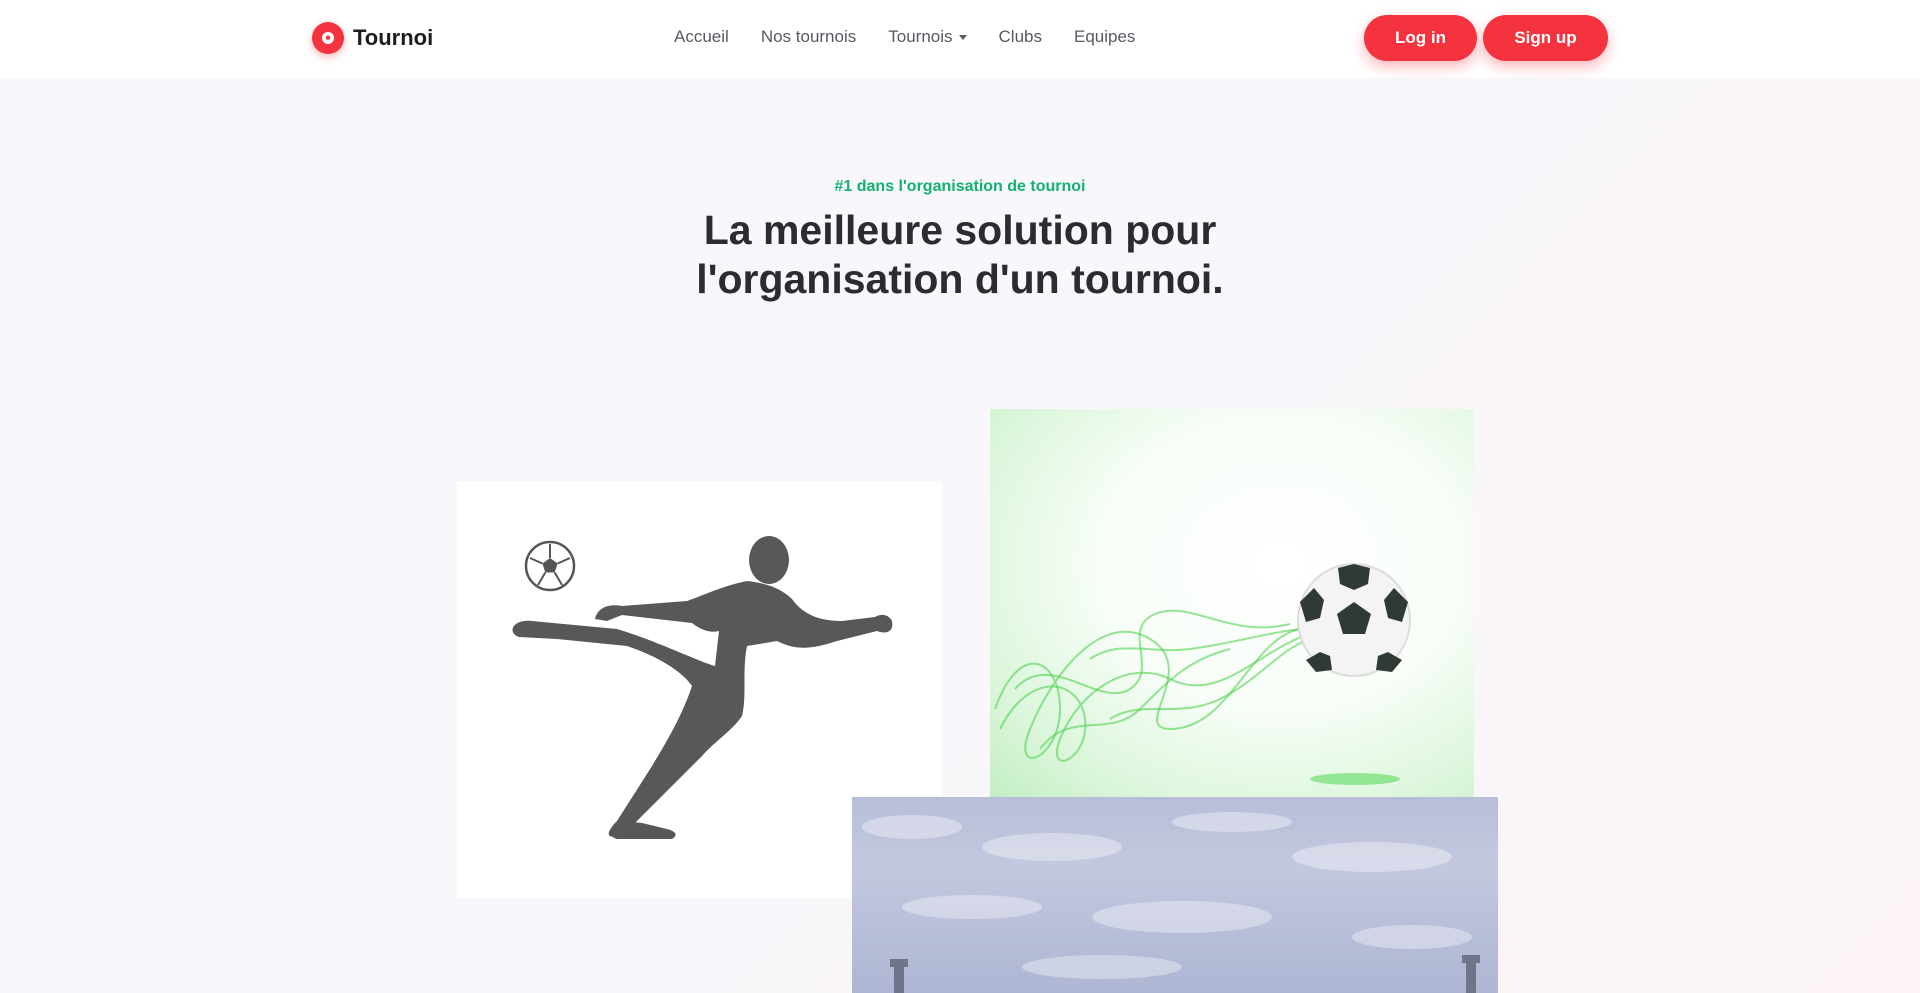 This screenshot has width=1920, height=993. Describe the element at coordinates (1171, 902) in the screenshot. I see `stadium-icon` at that location.